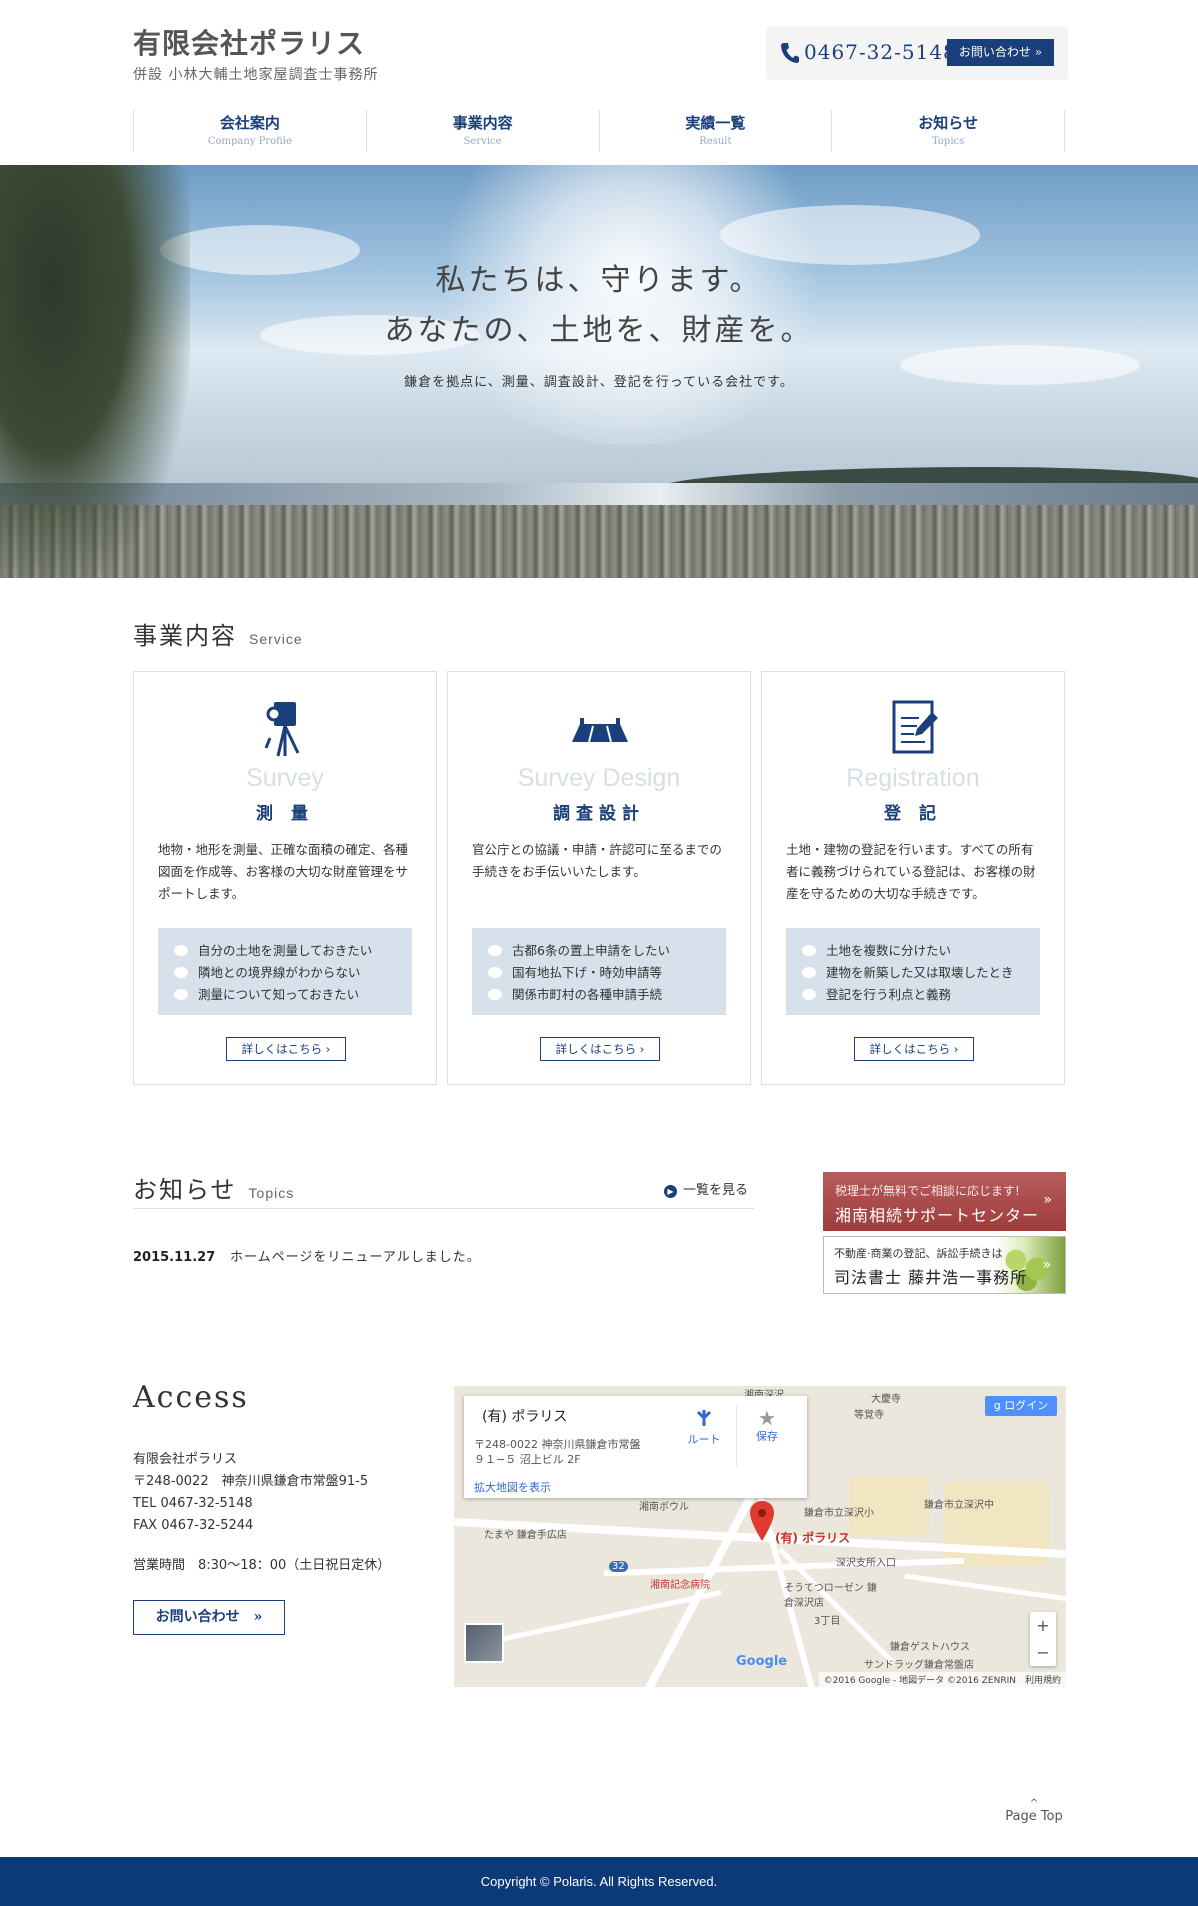 Image resolution: width=1198 pixels, height=1906 pixels. I want to click on map-label: 深沢支所入口, so click(866, 1563).